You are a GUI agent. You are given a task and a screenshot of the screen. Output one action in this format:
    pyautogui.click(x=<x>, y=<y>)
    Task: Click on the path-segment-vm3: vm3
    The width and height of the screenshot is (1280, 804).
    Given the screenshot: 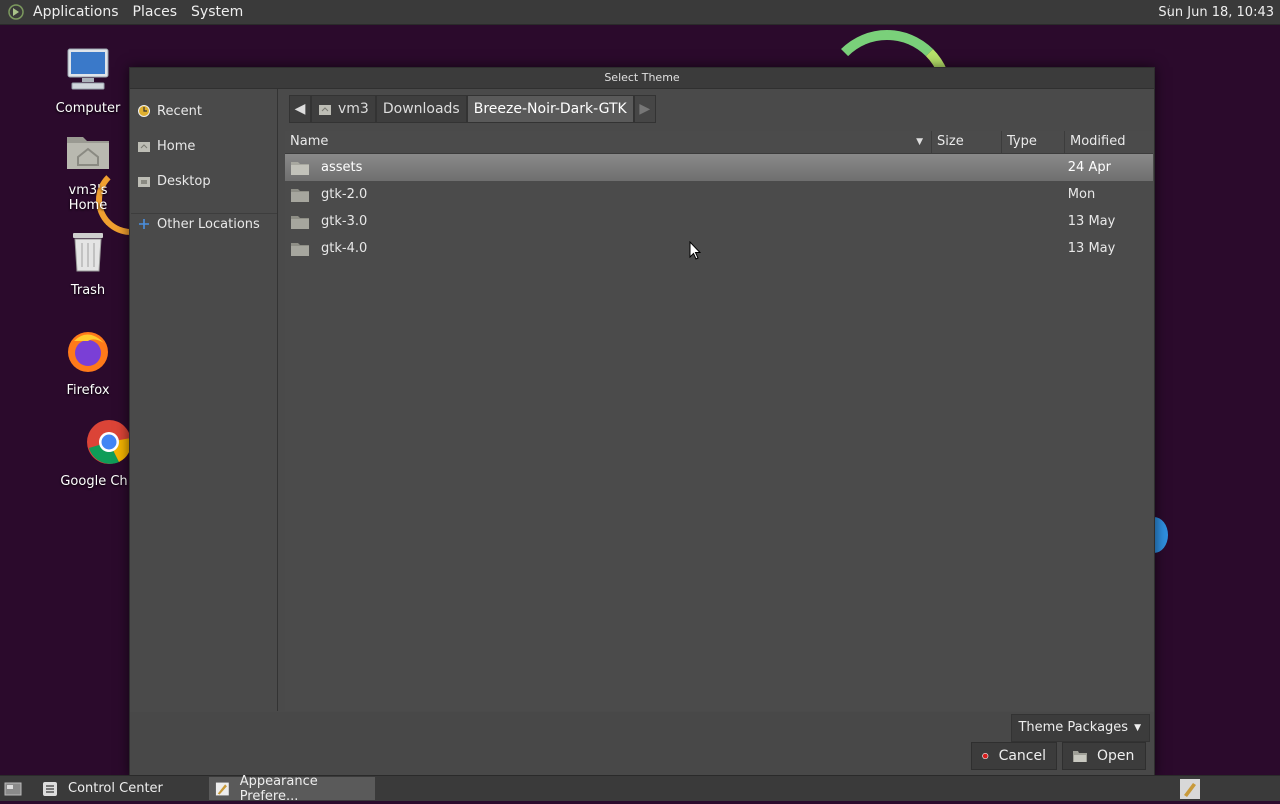 What is the action you would take?
    pyautogui.click(x=343, y=109)
    